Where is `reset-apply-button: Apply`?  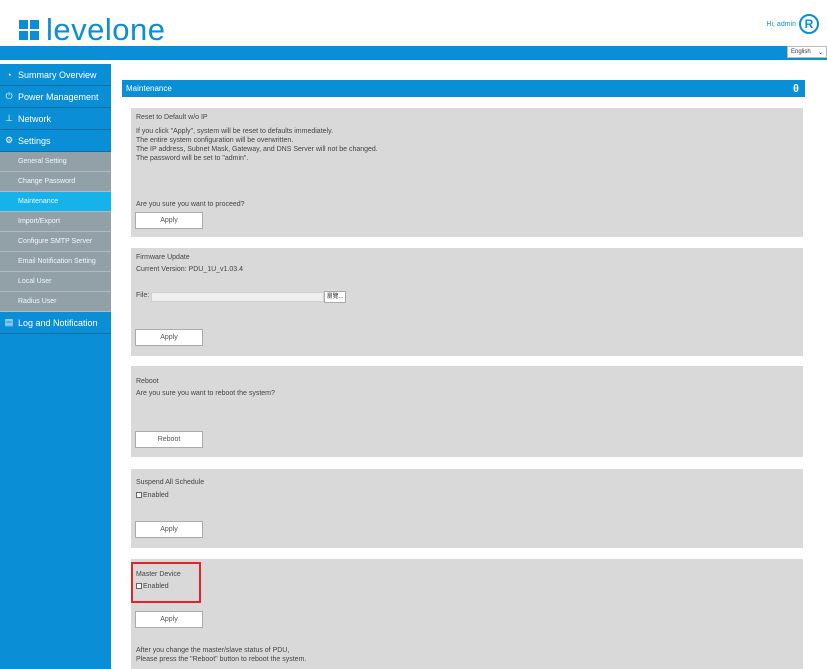
reset-apply-button: Apply is located at coordinates (169, 220).